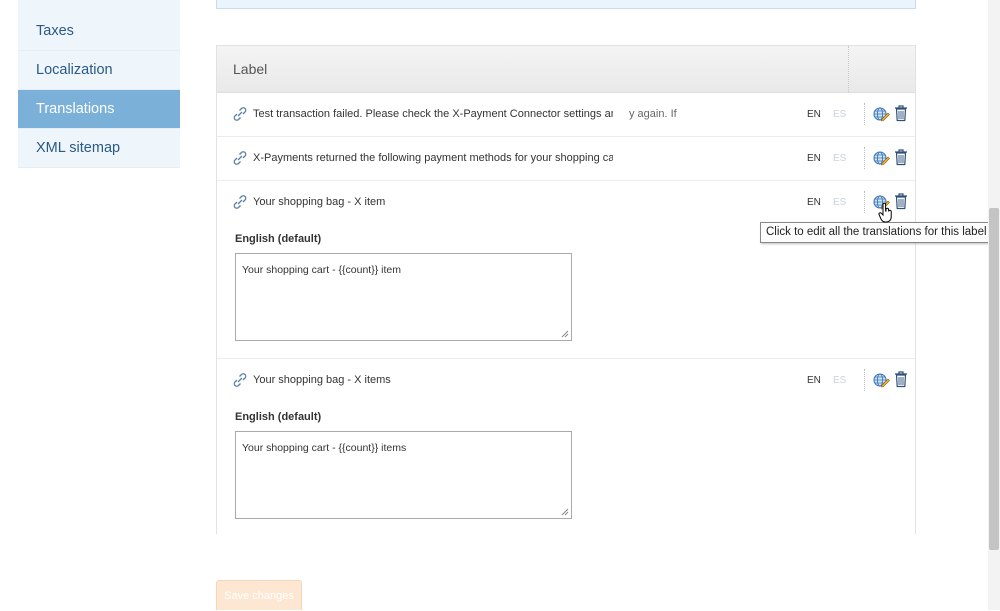 The width and height of the screenshot is (1000, 611). I want to click on row-label: Your shopping bag - X item, so click(433, 202).